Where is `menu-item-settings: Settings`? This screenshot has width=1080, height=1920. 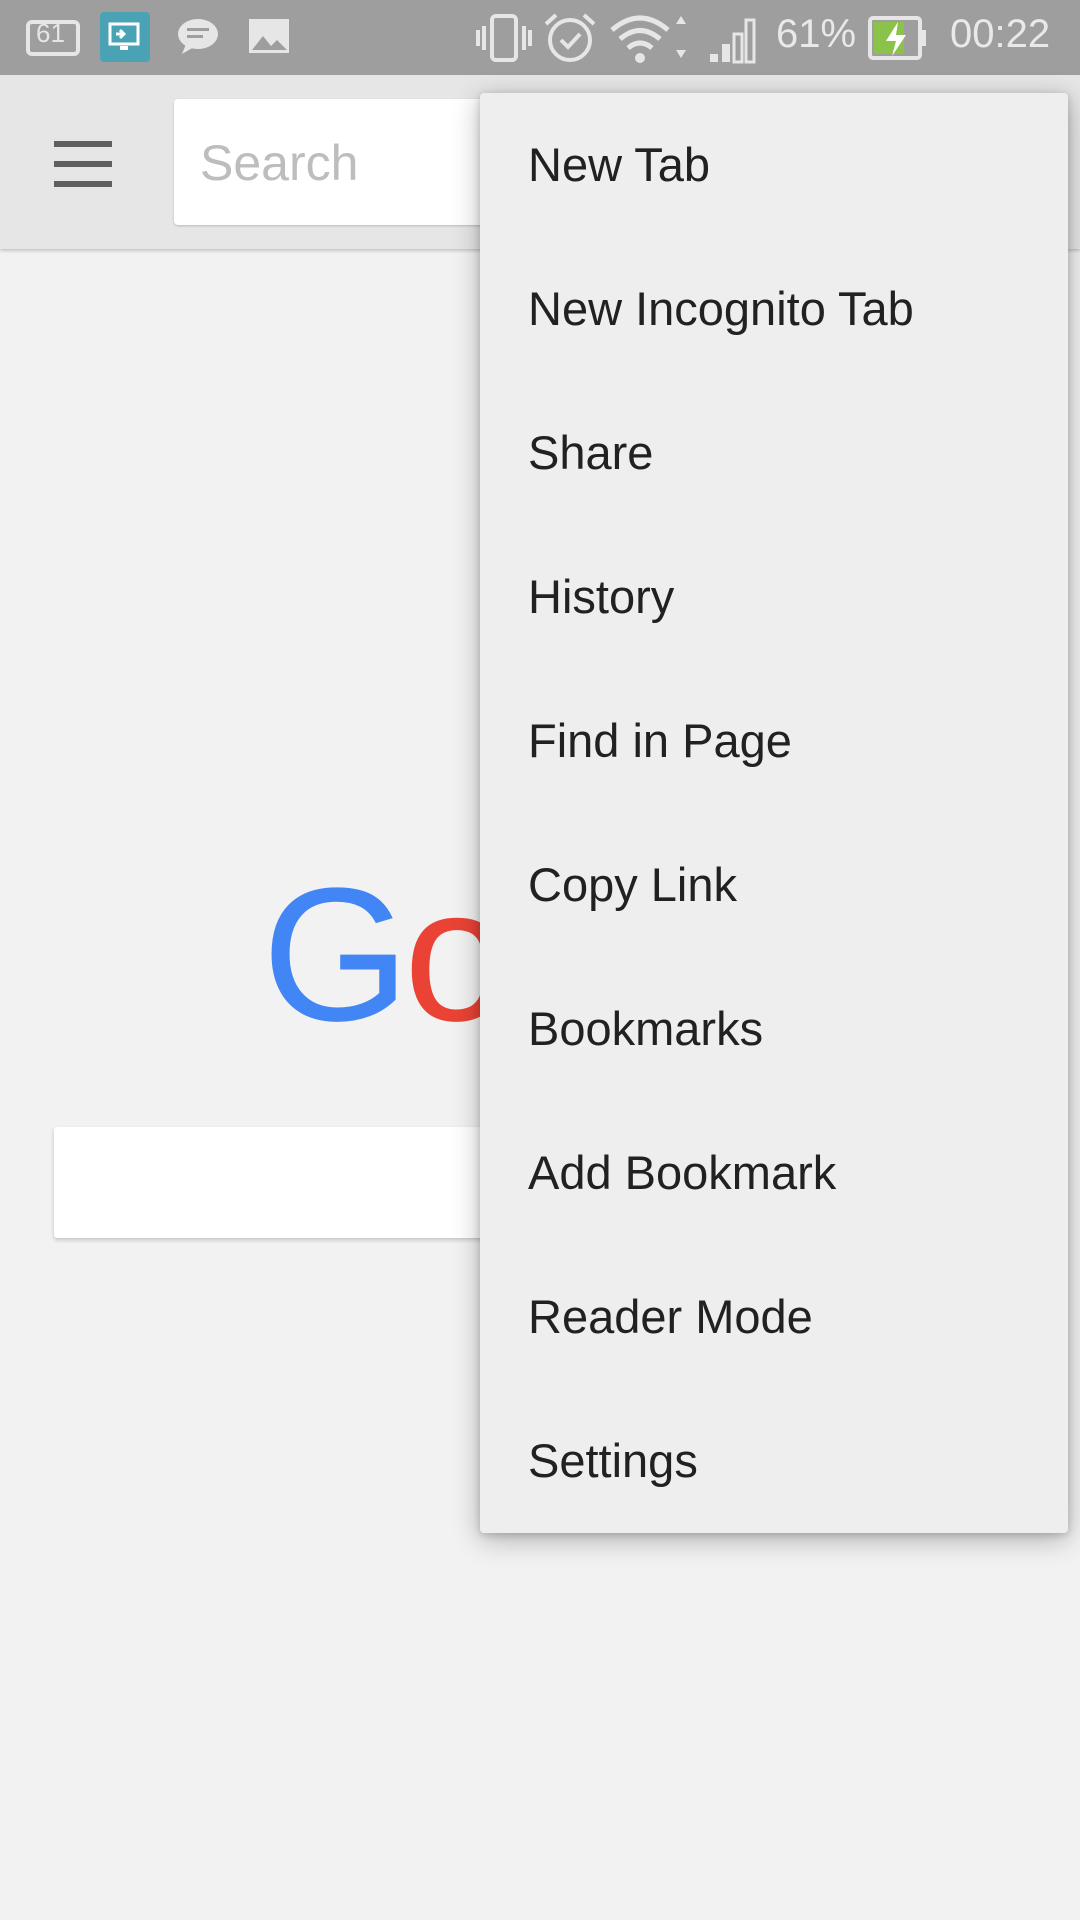
menu-item-settings: Settings is located at coordinates (774, 1461).